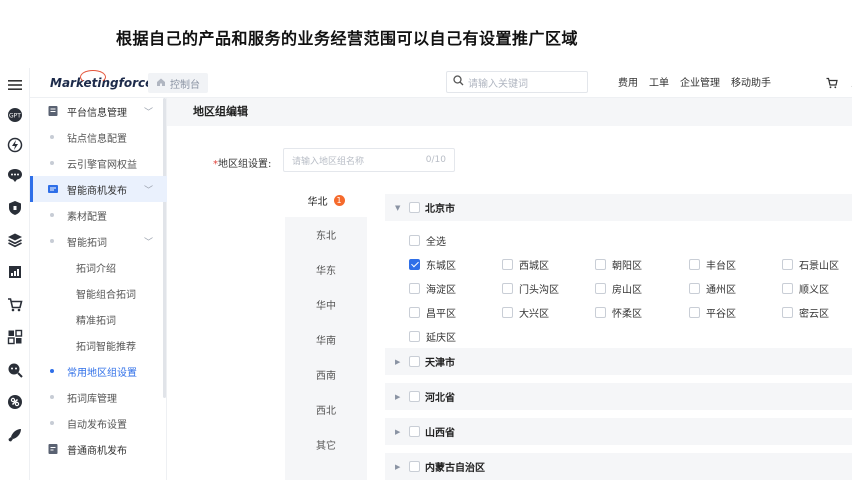  Describe the element at coordinates (15, 208) in the screenshot. I see `shield-icon` at that location.